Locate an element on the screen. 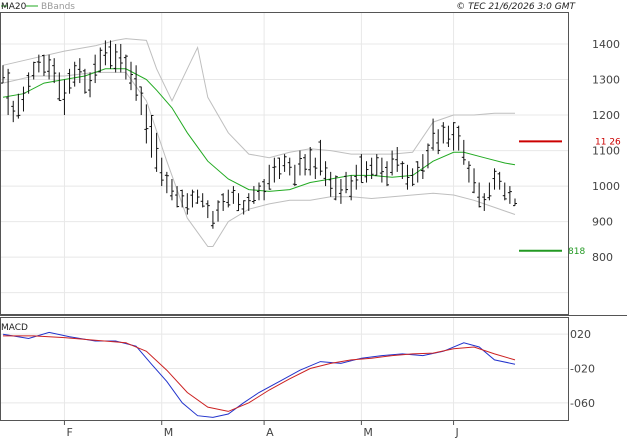 Image resolution: width=627 pixels, height=440 pixels. support-label: 818 is located at coordinates (576, 252).